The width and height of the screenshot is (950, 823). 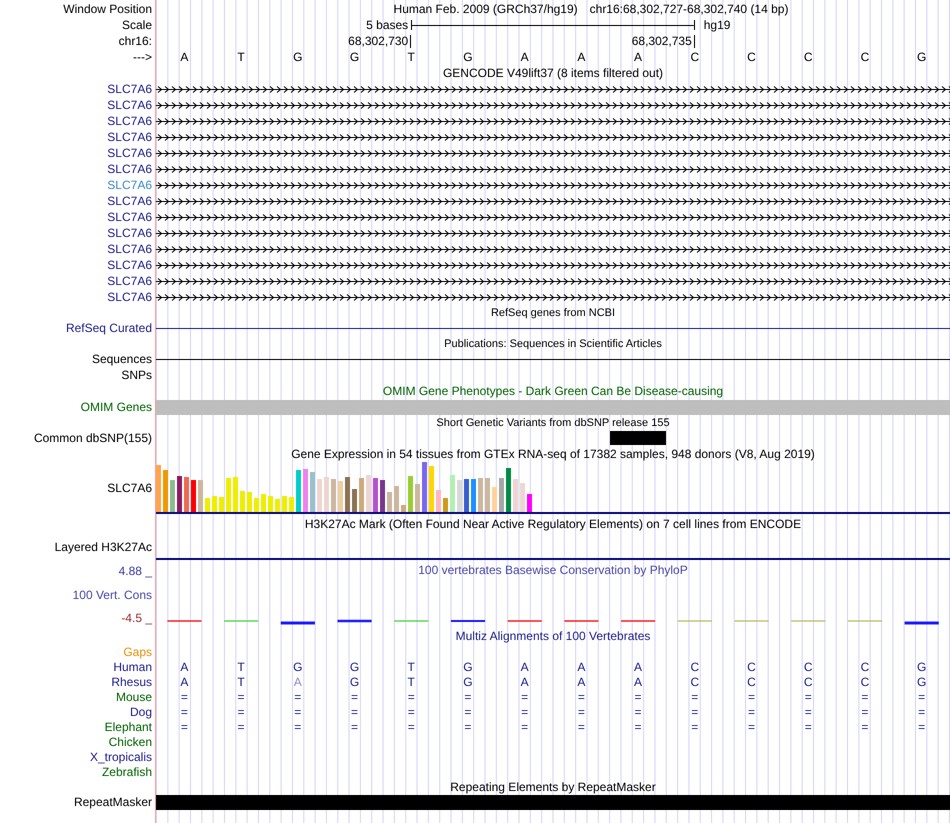 What do you see at coordinates (113, 802) in the screenshot?
I see `track-label: RepeatMasker` at bounding box center [113, 802].